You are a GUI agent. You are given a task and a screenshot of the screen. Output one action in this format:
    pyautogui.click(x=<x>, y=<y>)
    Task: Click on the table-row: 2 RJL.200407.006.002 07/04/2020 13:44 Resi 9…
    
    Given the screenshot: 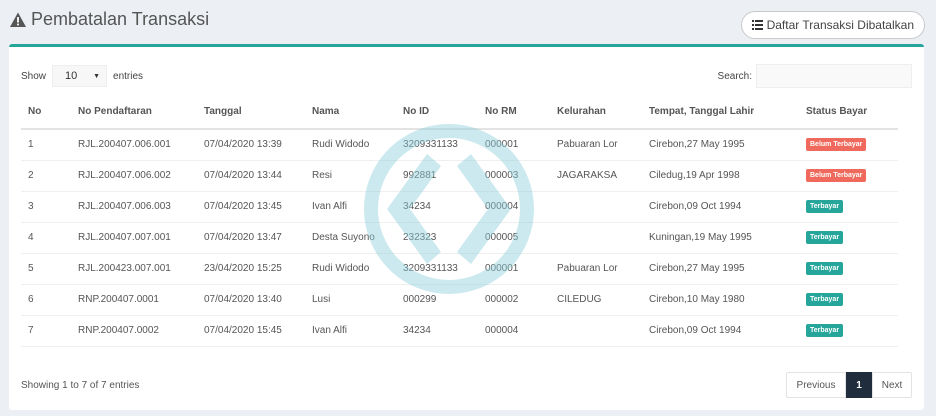 What is the action you would take?
    pyautogui.click(x=459, y=176)
    